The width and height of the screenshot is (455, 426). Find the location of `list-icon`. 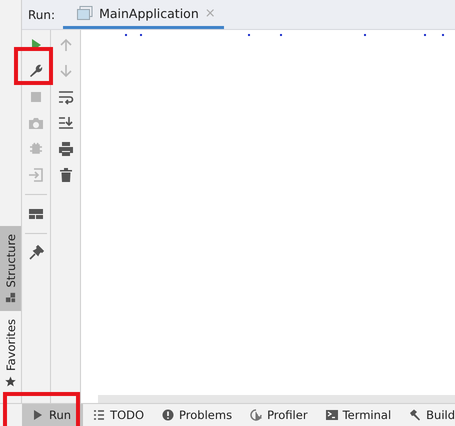

list-icon is located at coordinates (99, 415).